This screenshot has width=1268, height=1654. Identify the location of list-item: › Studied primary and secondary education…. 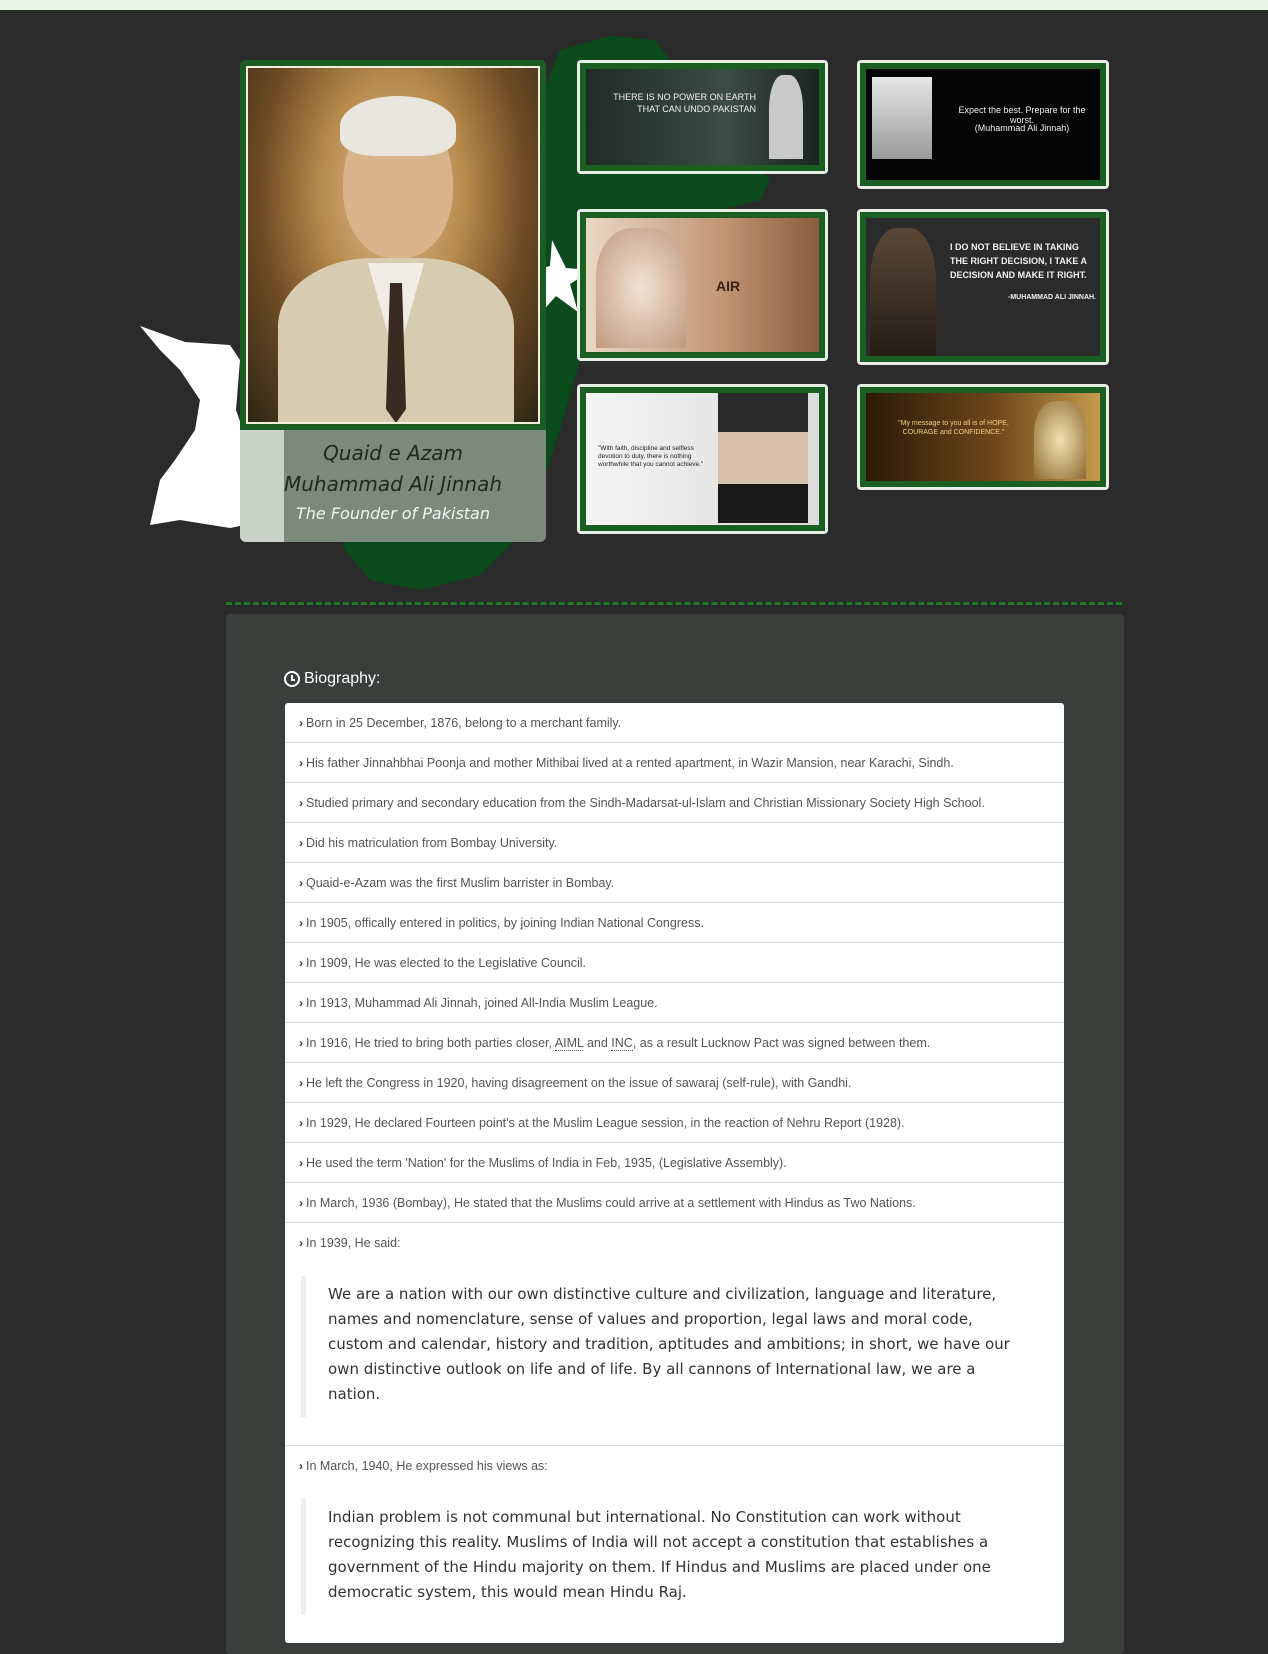
(674, 803).